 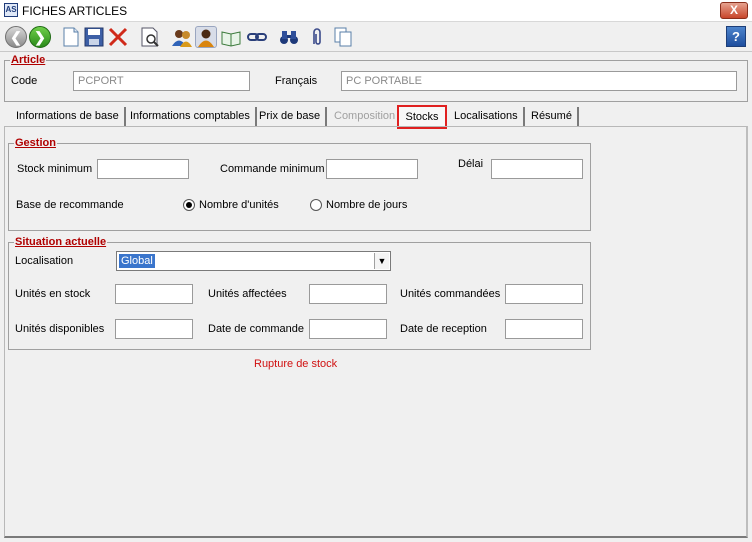 I want to click on unites-stock-label: Unités en stock, so click(x=53, y=294).